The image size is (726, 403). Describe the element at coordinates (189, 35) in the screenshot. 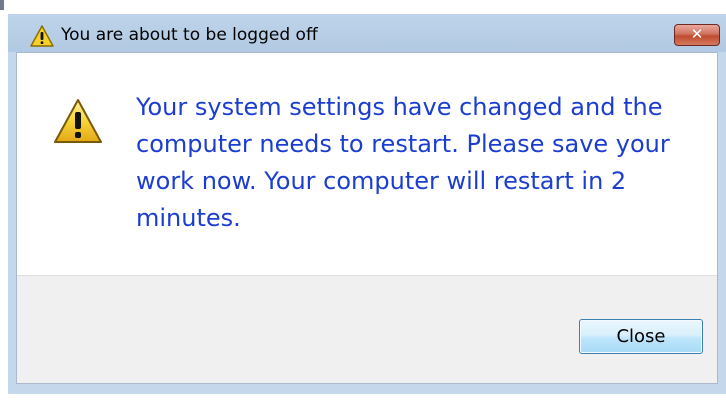

I see `dialog-title: You are about to be logged off` at that location.